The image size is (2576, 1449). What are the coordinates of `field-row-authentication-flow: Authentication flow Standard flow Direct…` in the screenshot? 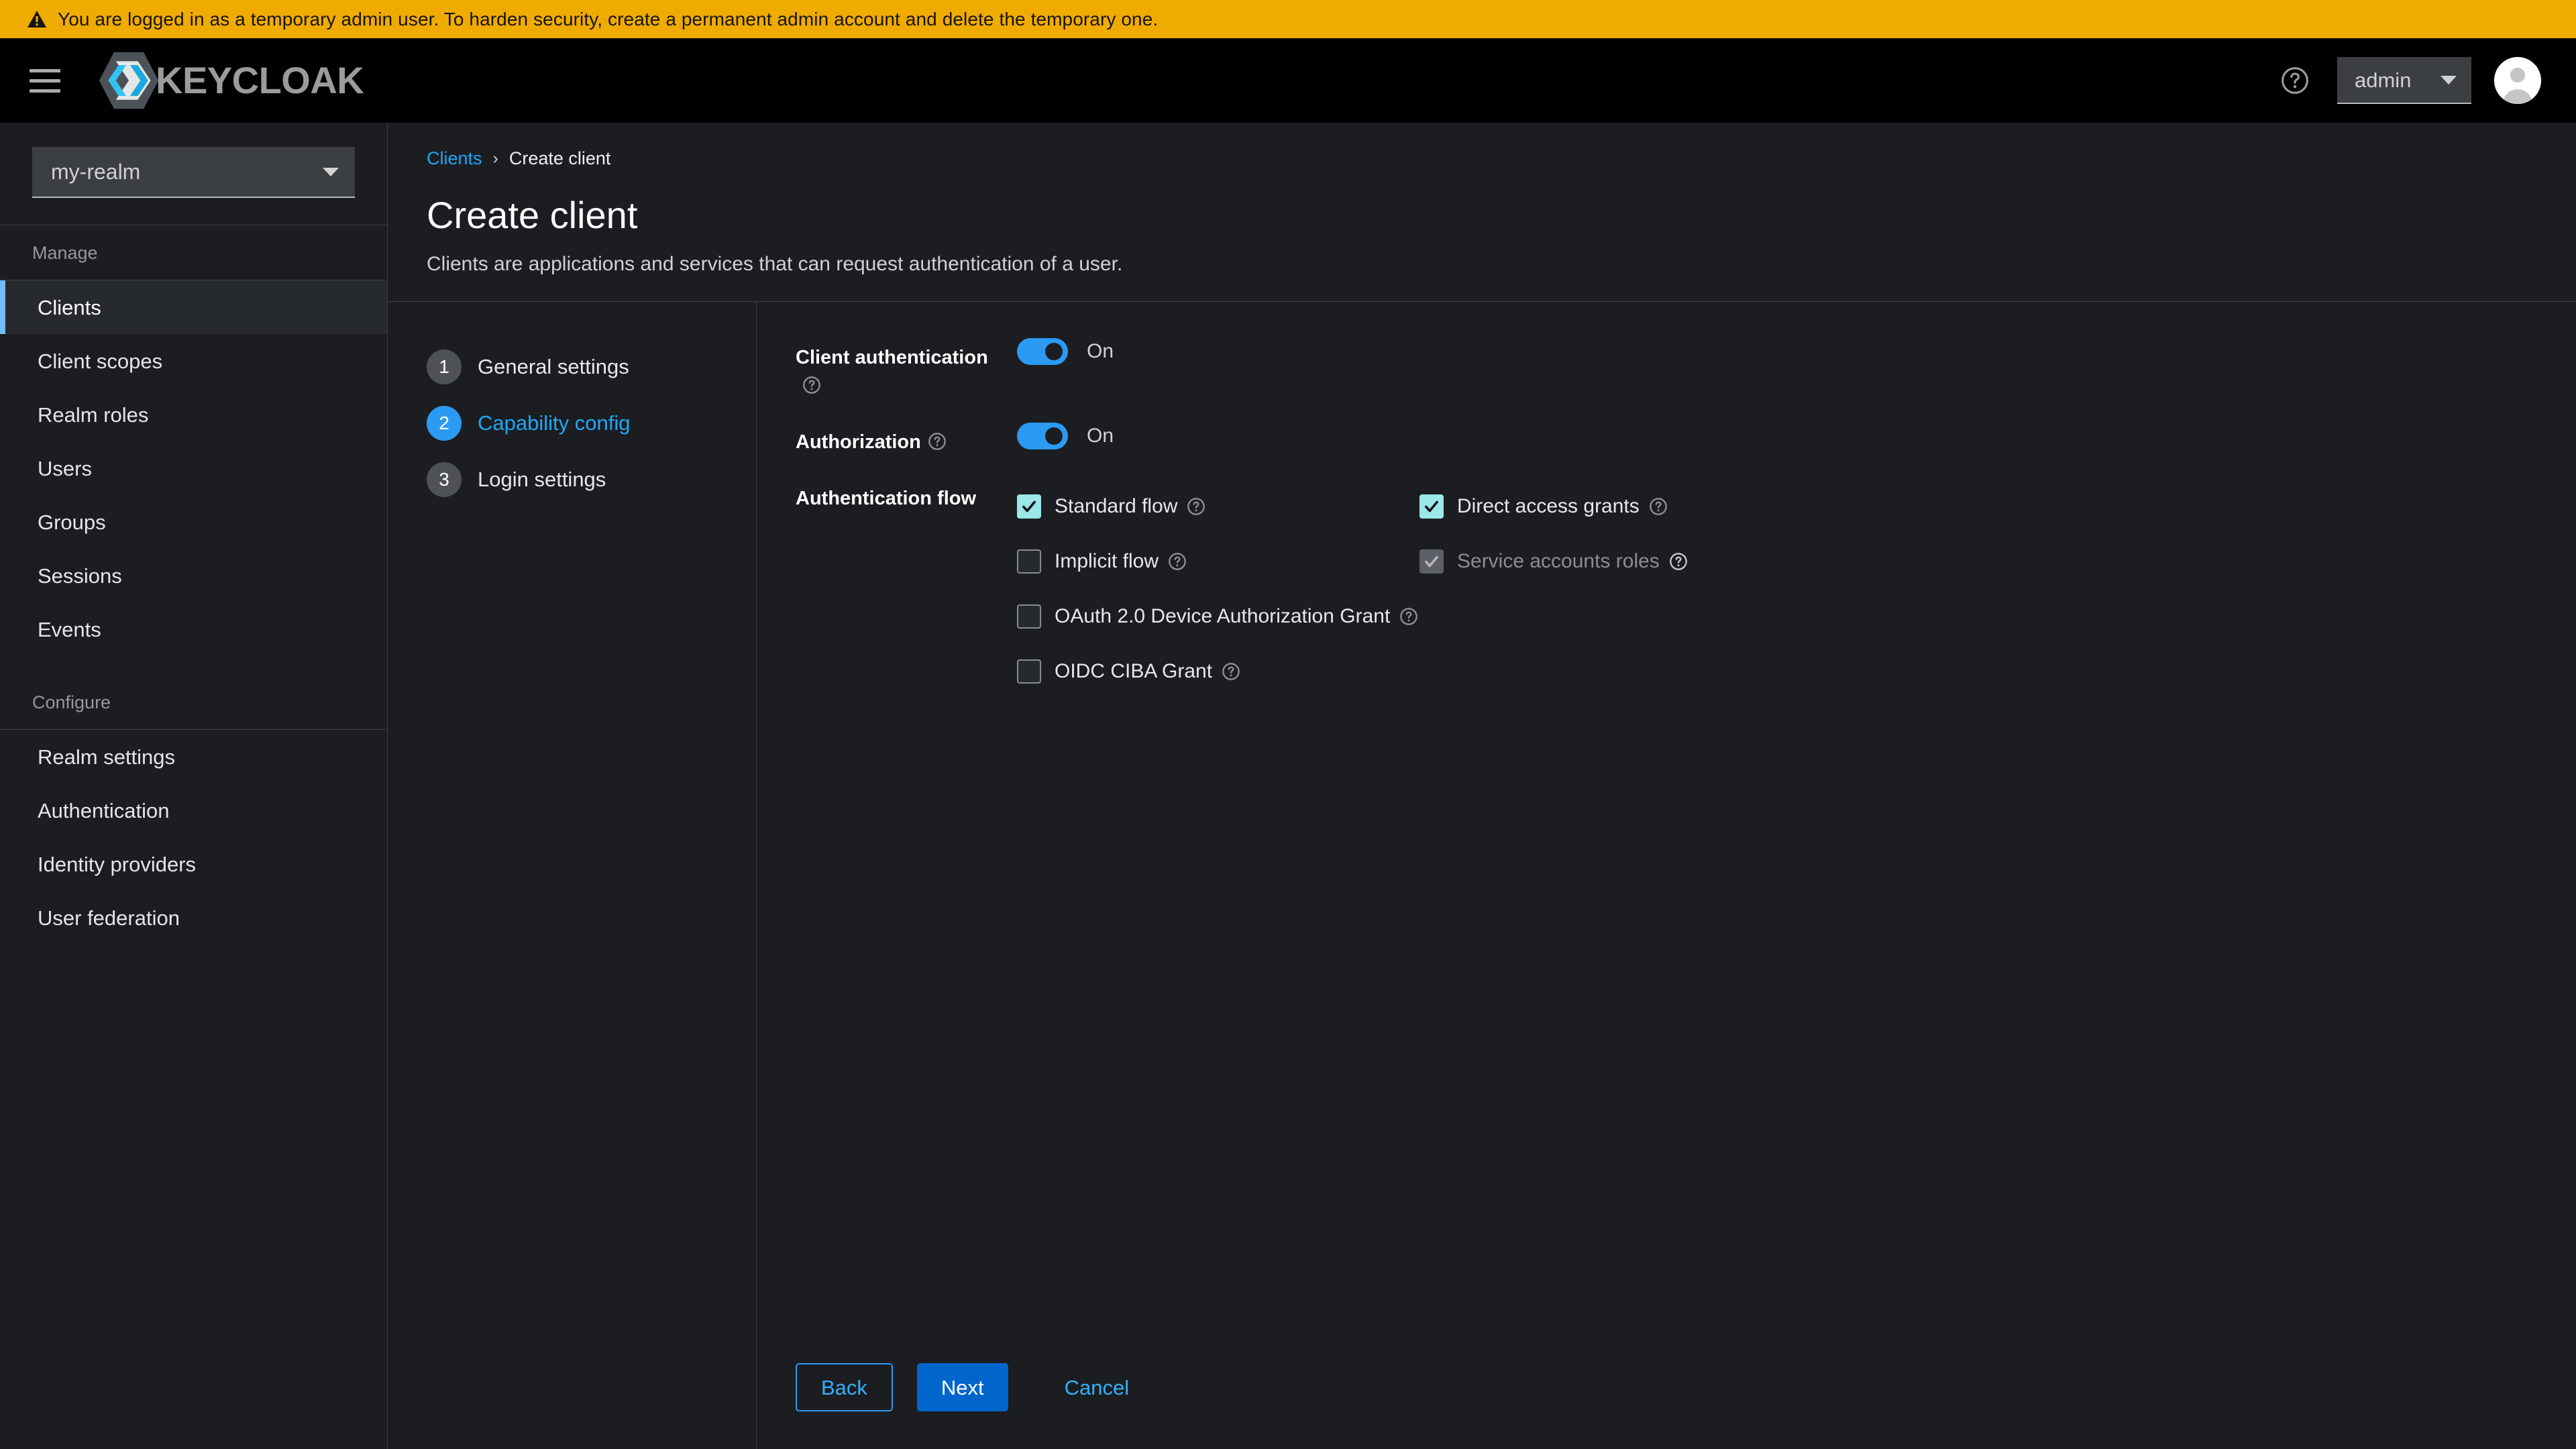 It's located at (1666, 589).